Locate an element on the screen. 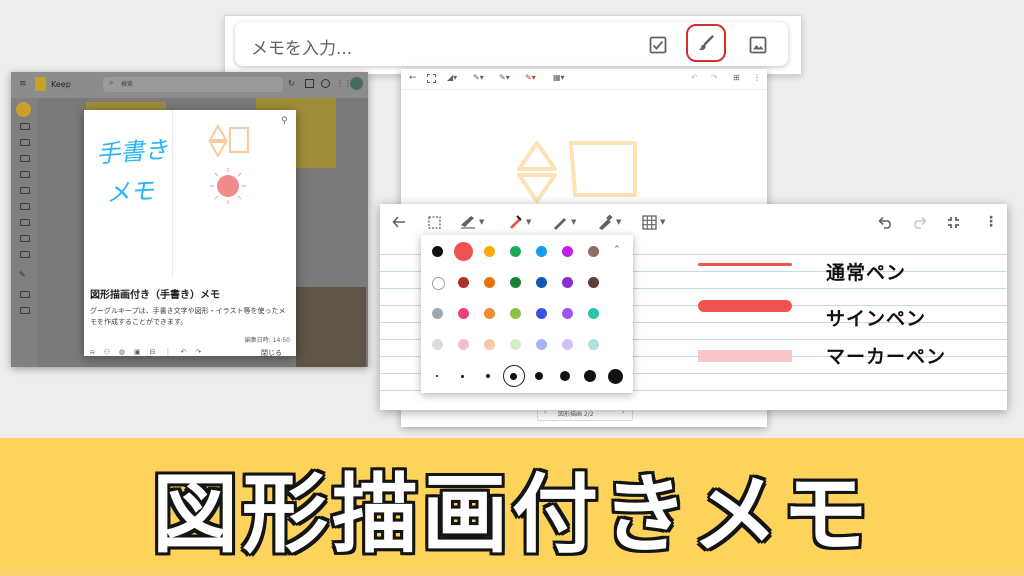  search-box: ⌕ 検索 is located at coordinates (193, 84).